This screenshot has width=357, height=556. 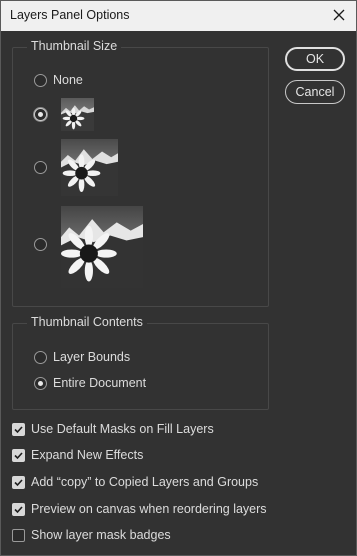 I want to click on thumbnail-large-image, so click(x=102, y=247).